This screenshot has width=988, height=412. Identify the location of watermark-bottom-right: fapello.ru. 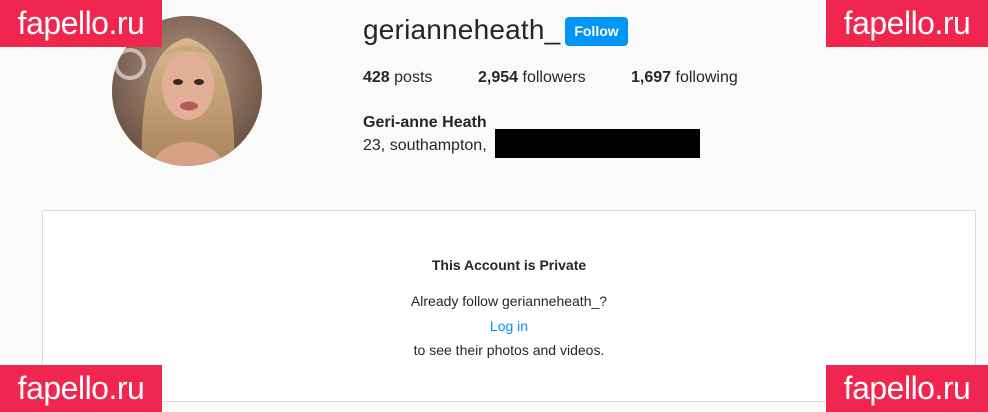
(907, 388).